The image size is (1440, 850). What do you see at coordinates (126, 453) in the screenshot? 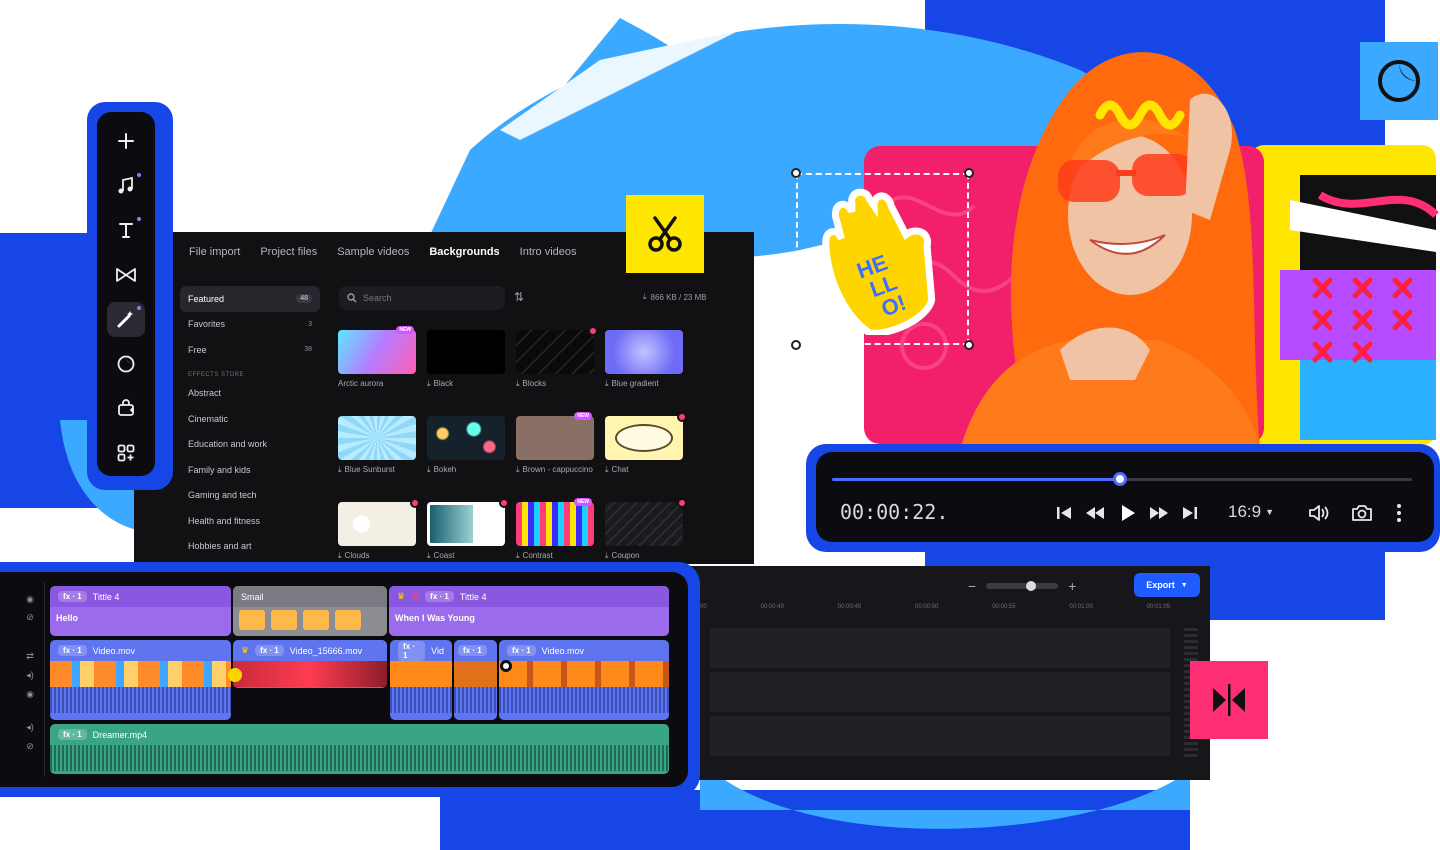
I see `apps-button` at bounding box center [126, 453].